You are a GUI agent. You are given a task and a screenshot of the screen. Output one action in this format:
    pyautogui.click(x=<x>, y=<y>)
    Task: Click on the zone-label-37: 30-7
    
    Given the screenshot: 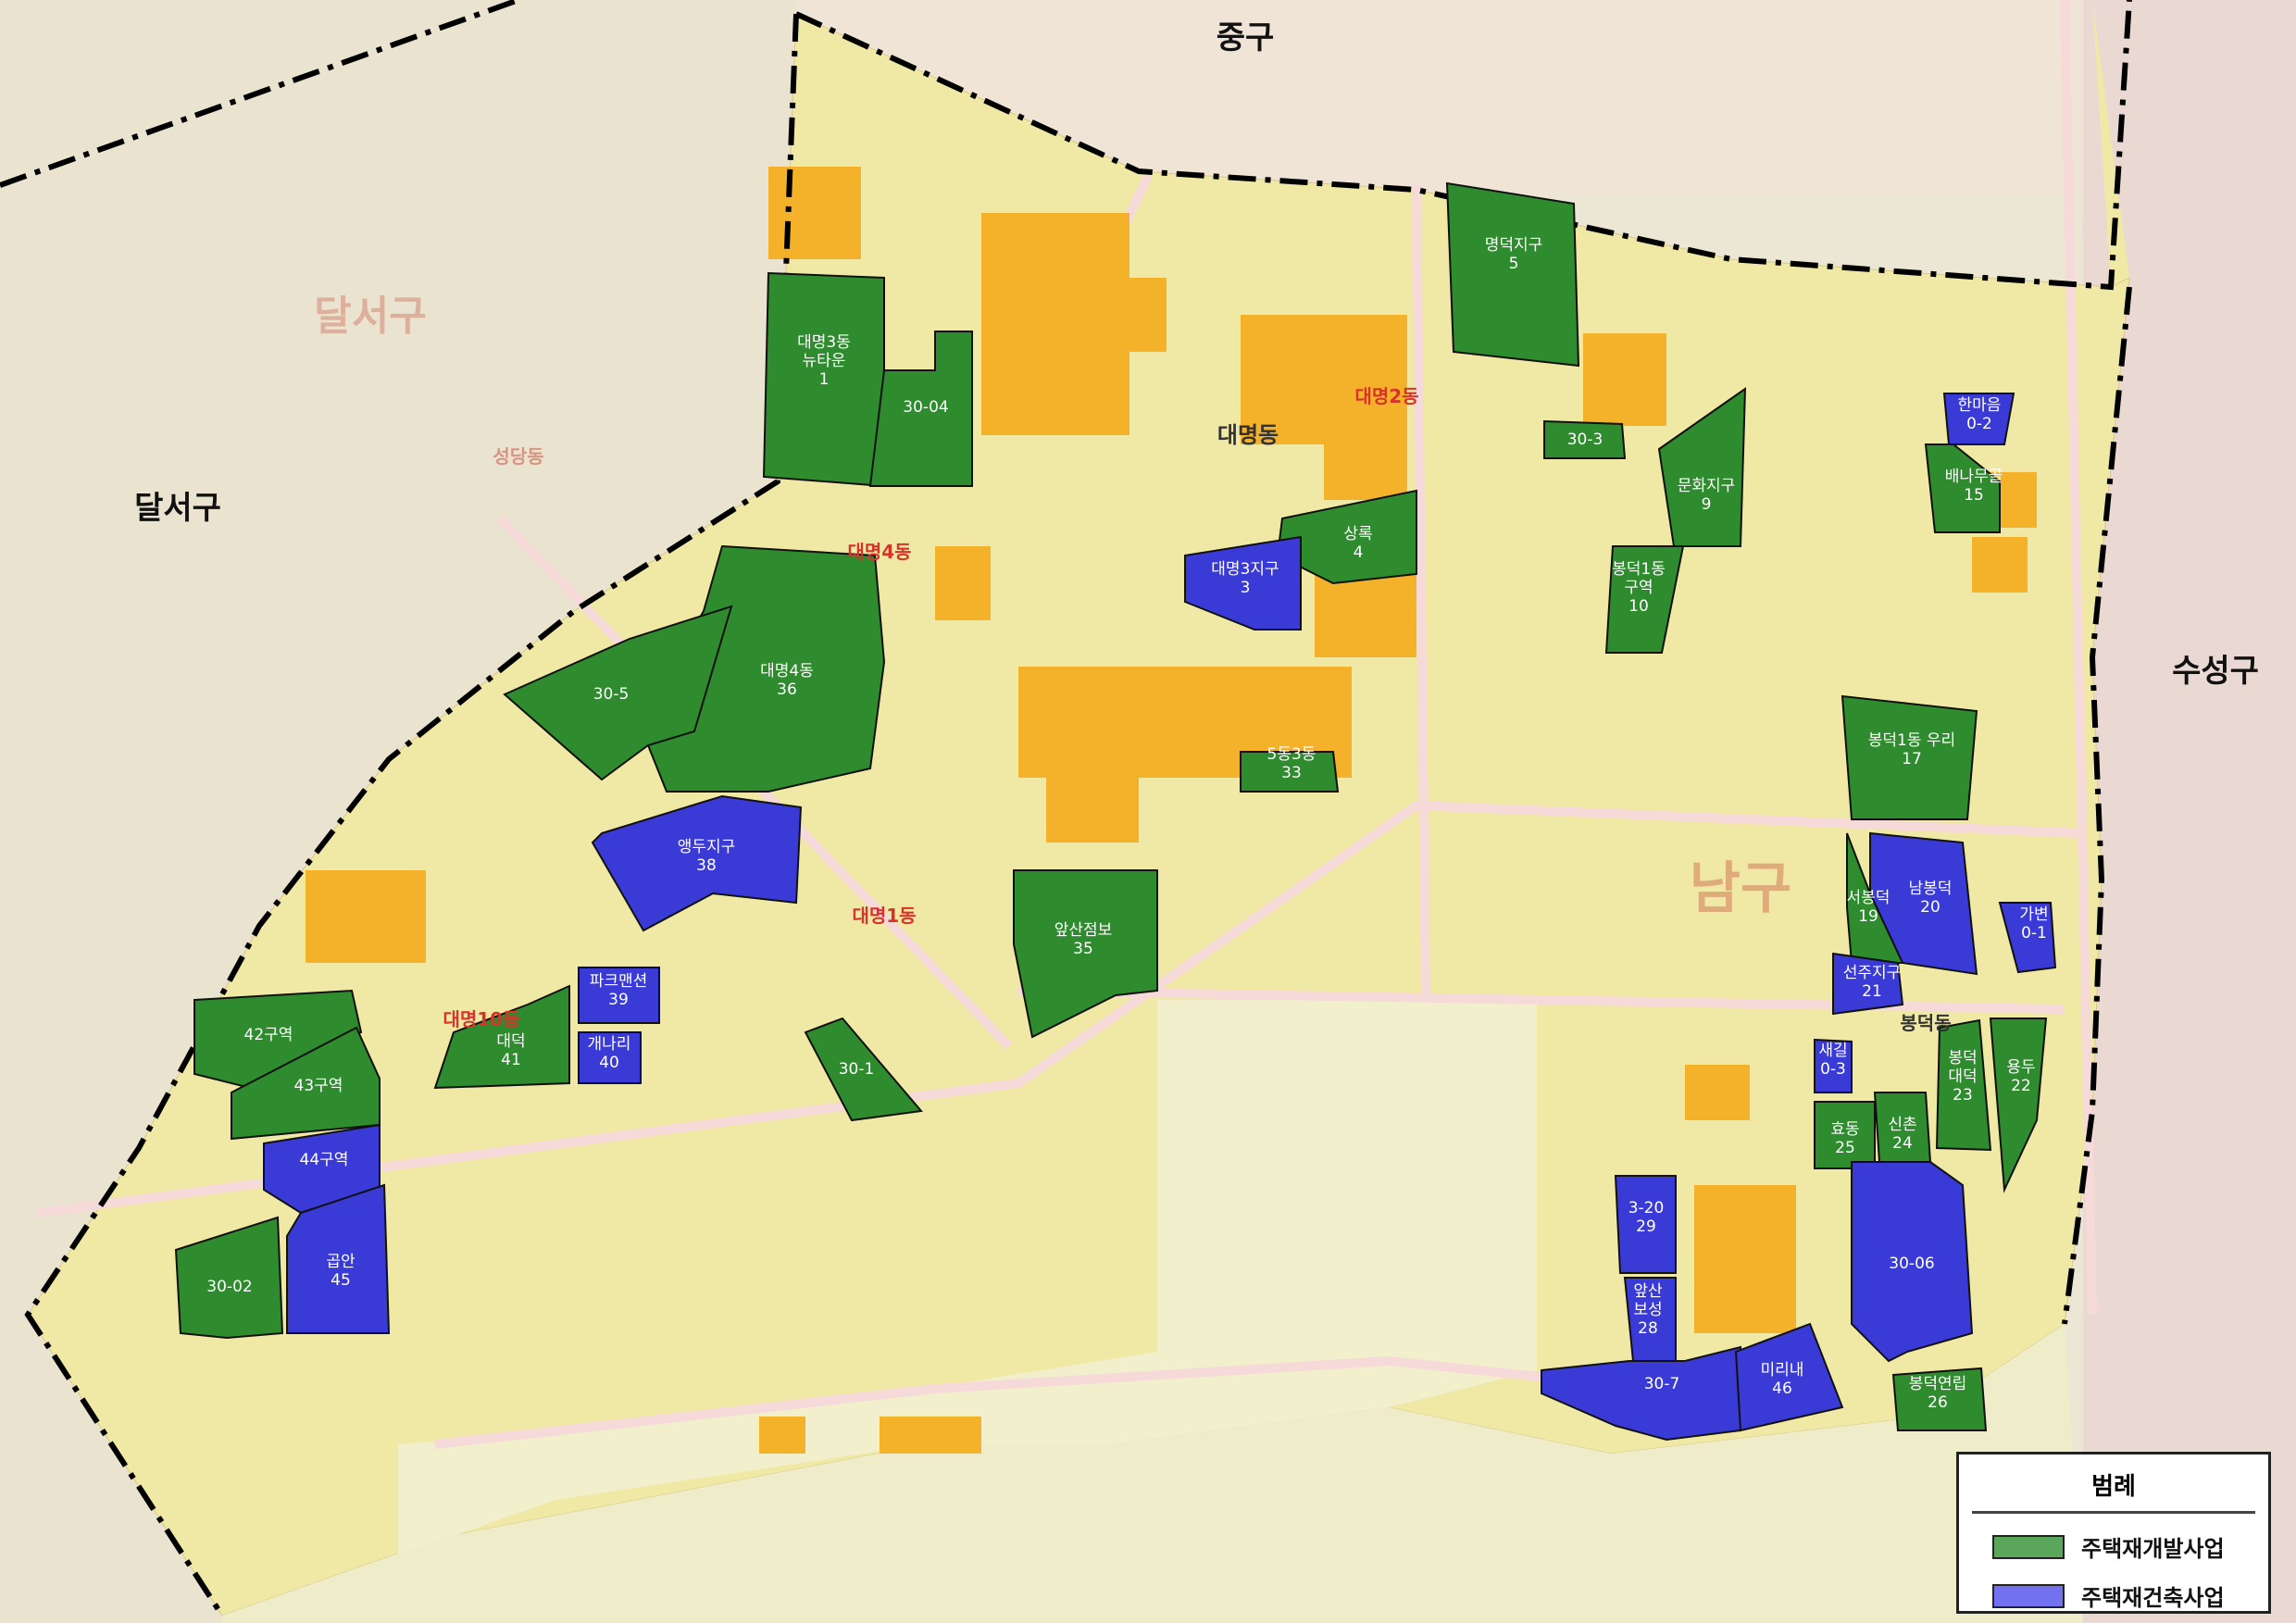 What is the action you would take?
    pyautogui.click(x=1662, y=1384)
    